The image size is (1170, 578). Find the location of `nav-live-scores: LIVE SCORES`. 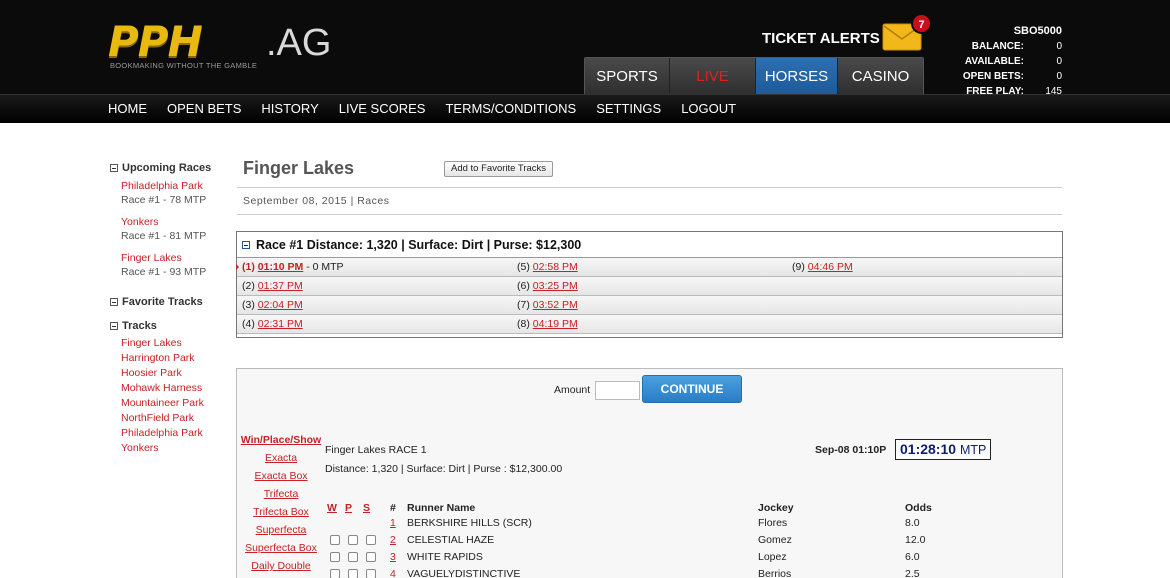

nav-live-scores: LIVE SCORES is located at coordinates (382, 109).